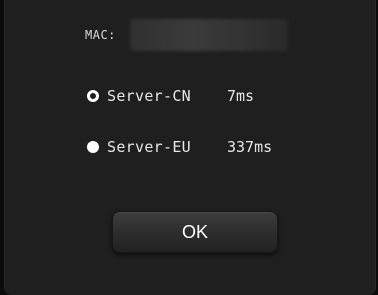 The height and width of the screenshot is (295, 378). Describe the element at coordinates (195, 232) in the screenshot. I see `ok-button: OK` at that location.